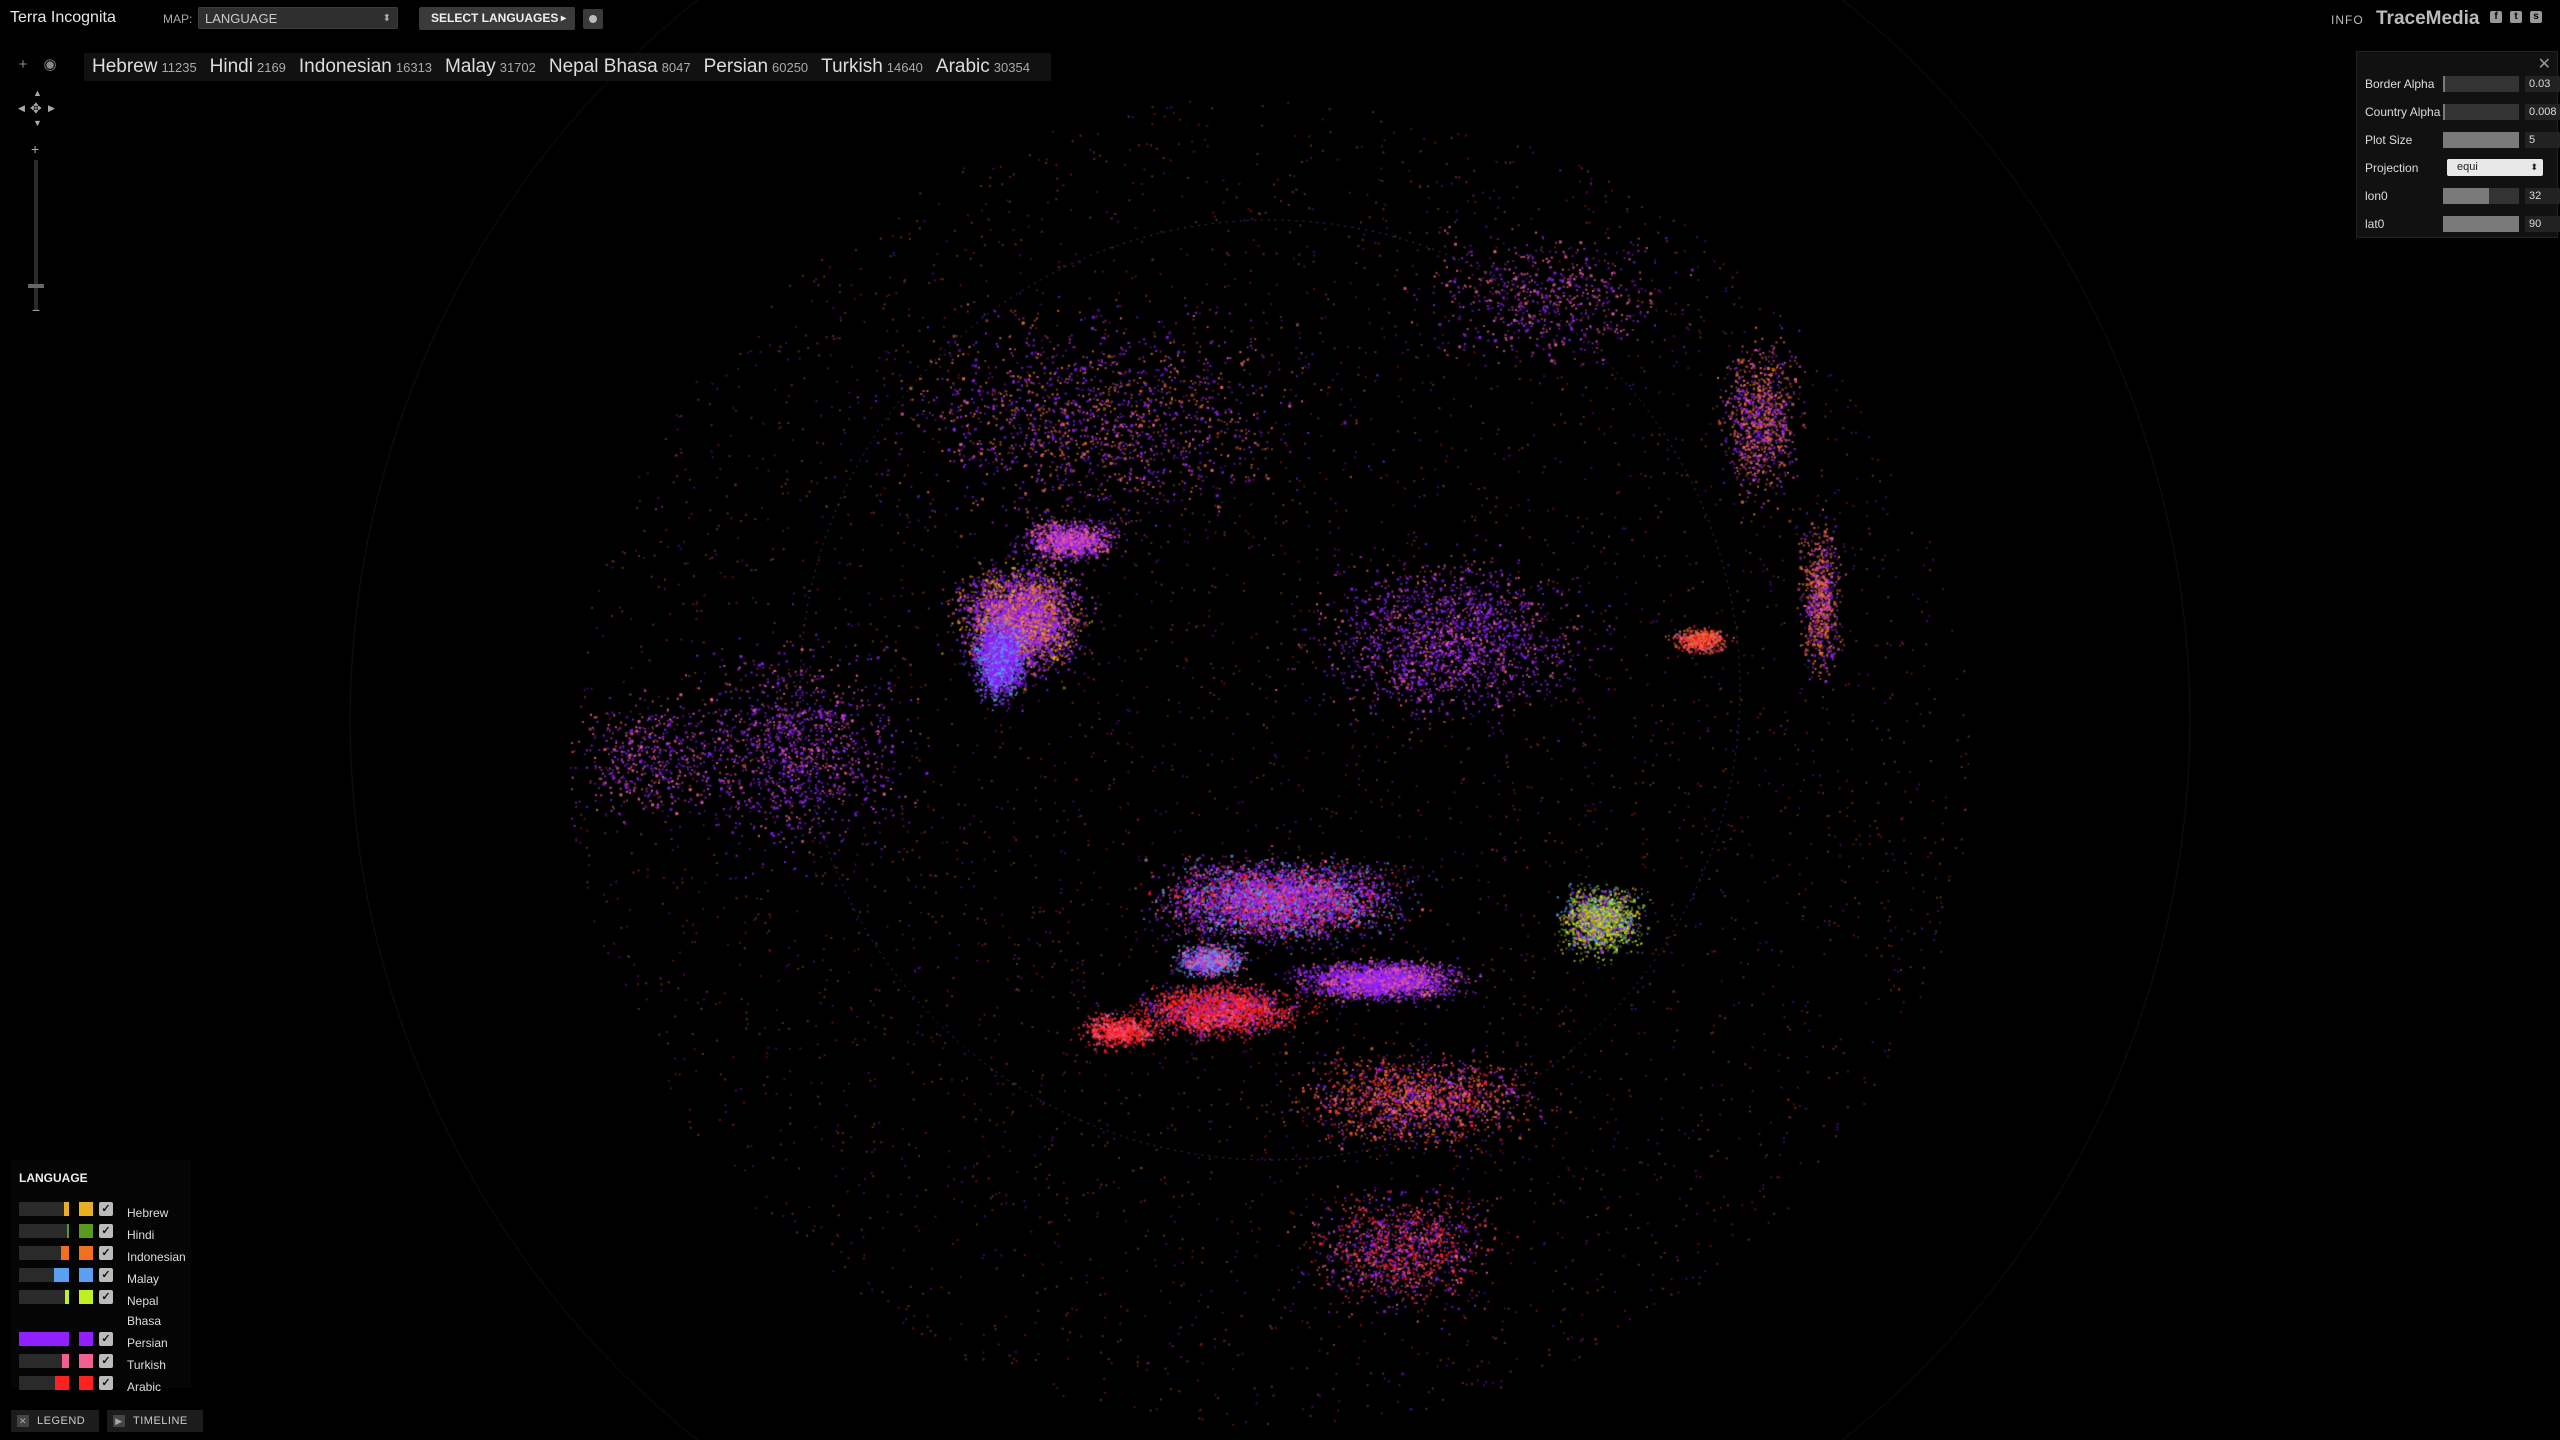 The width and height of the screenshot is (2560, 1440). I want to click on plot-size-value: 5, so click(2542, 140).